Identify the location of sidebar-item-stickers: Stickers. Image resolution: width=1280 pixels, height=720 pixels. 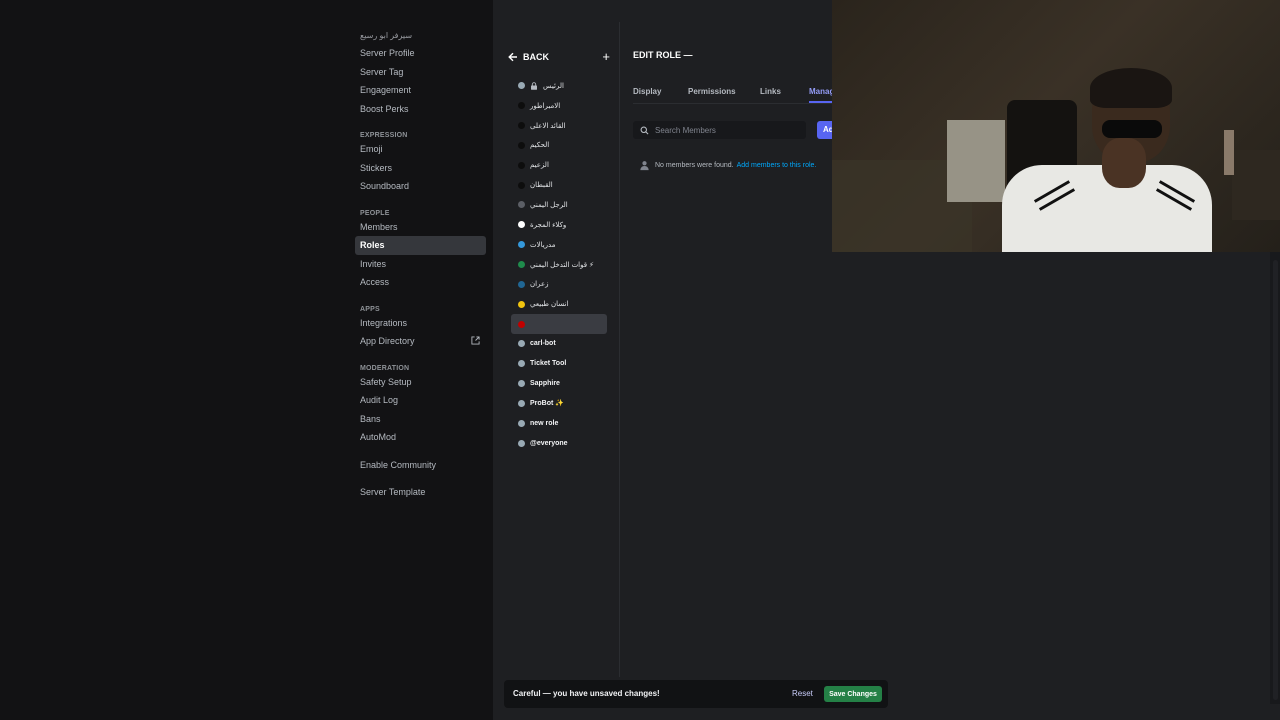
(420, 168).